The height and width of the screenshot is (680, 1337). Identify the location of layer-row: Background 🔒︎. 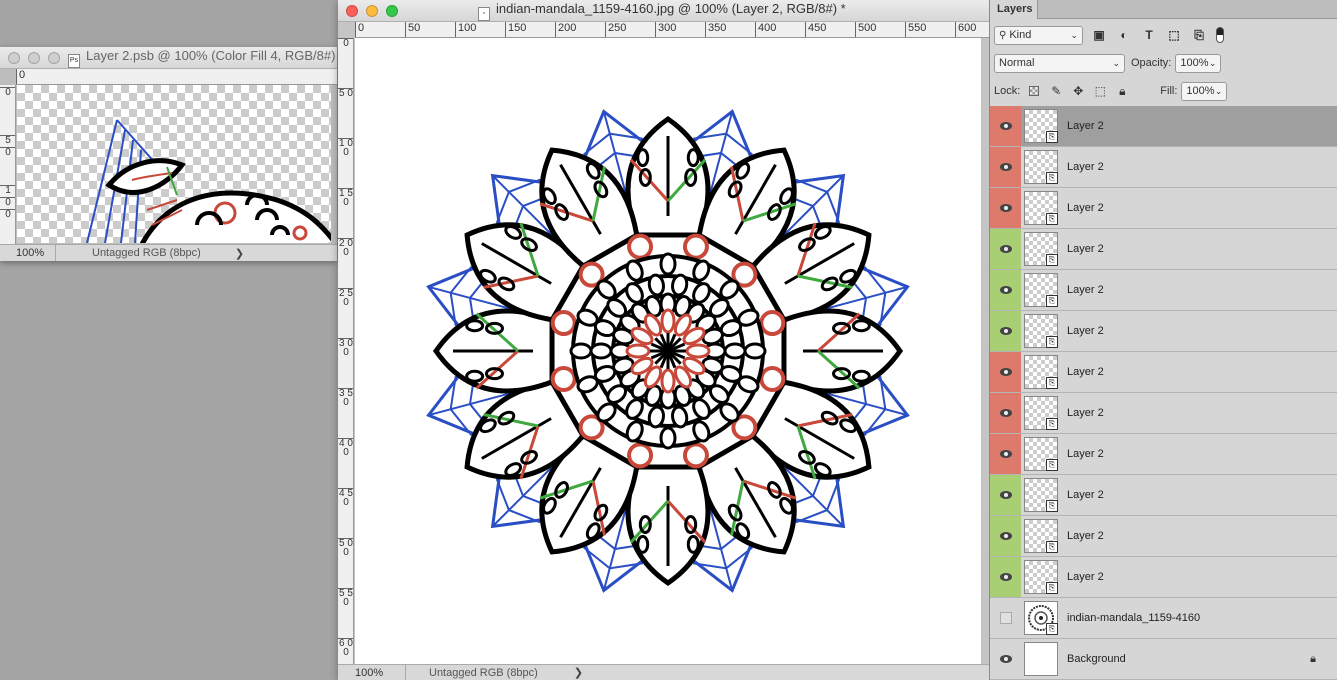
(1163, 659).